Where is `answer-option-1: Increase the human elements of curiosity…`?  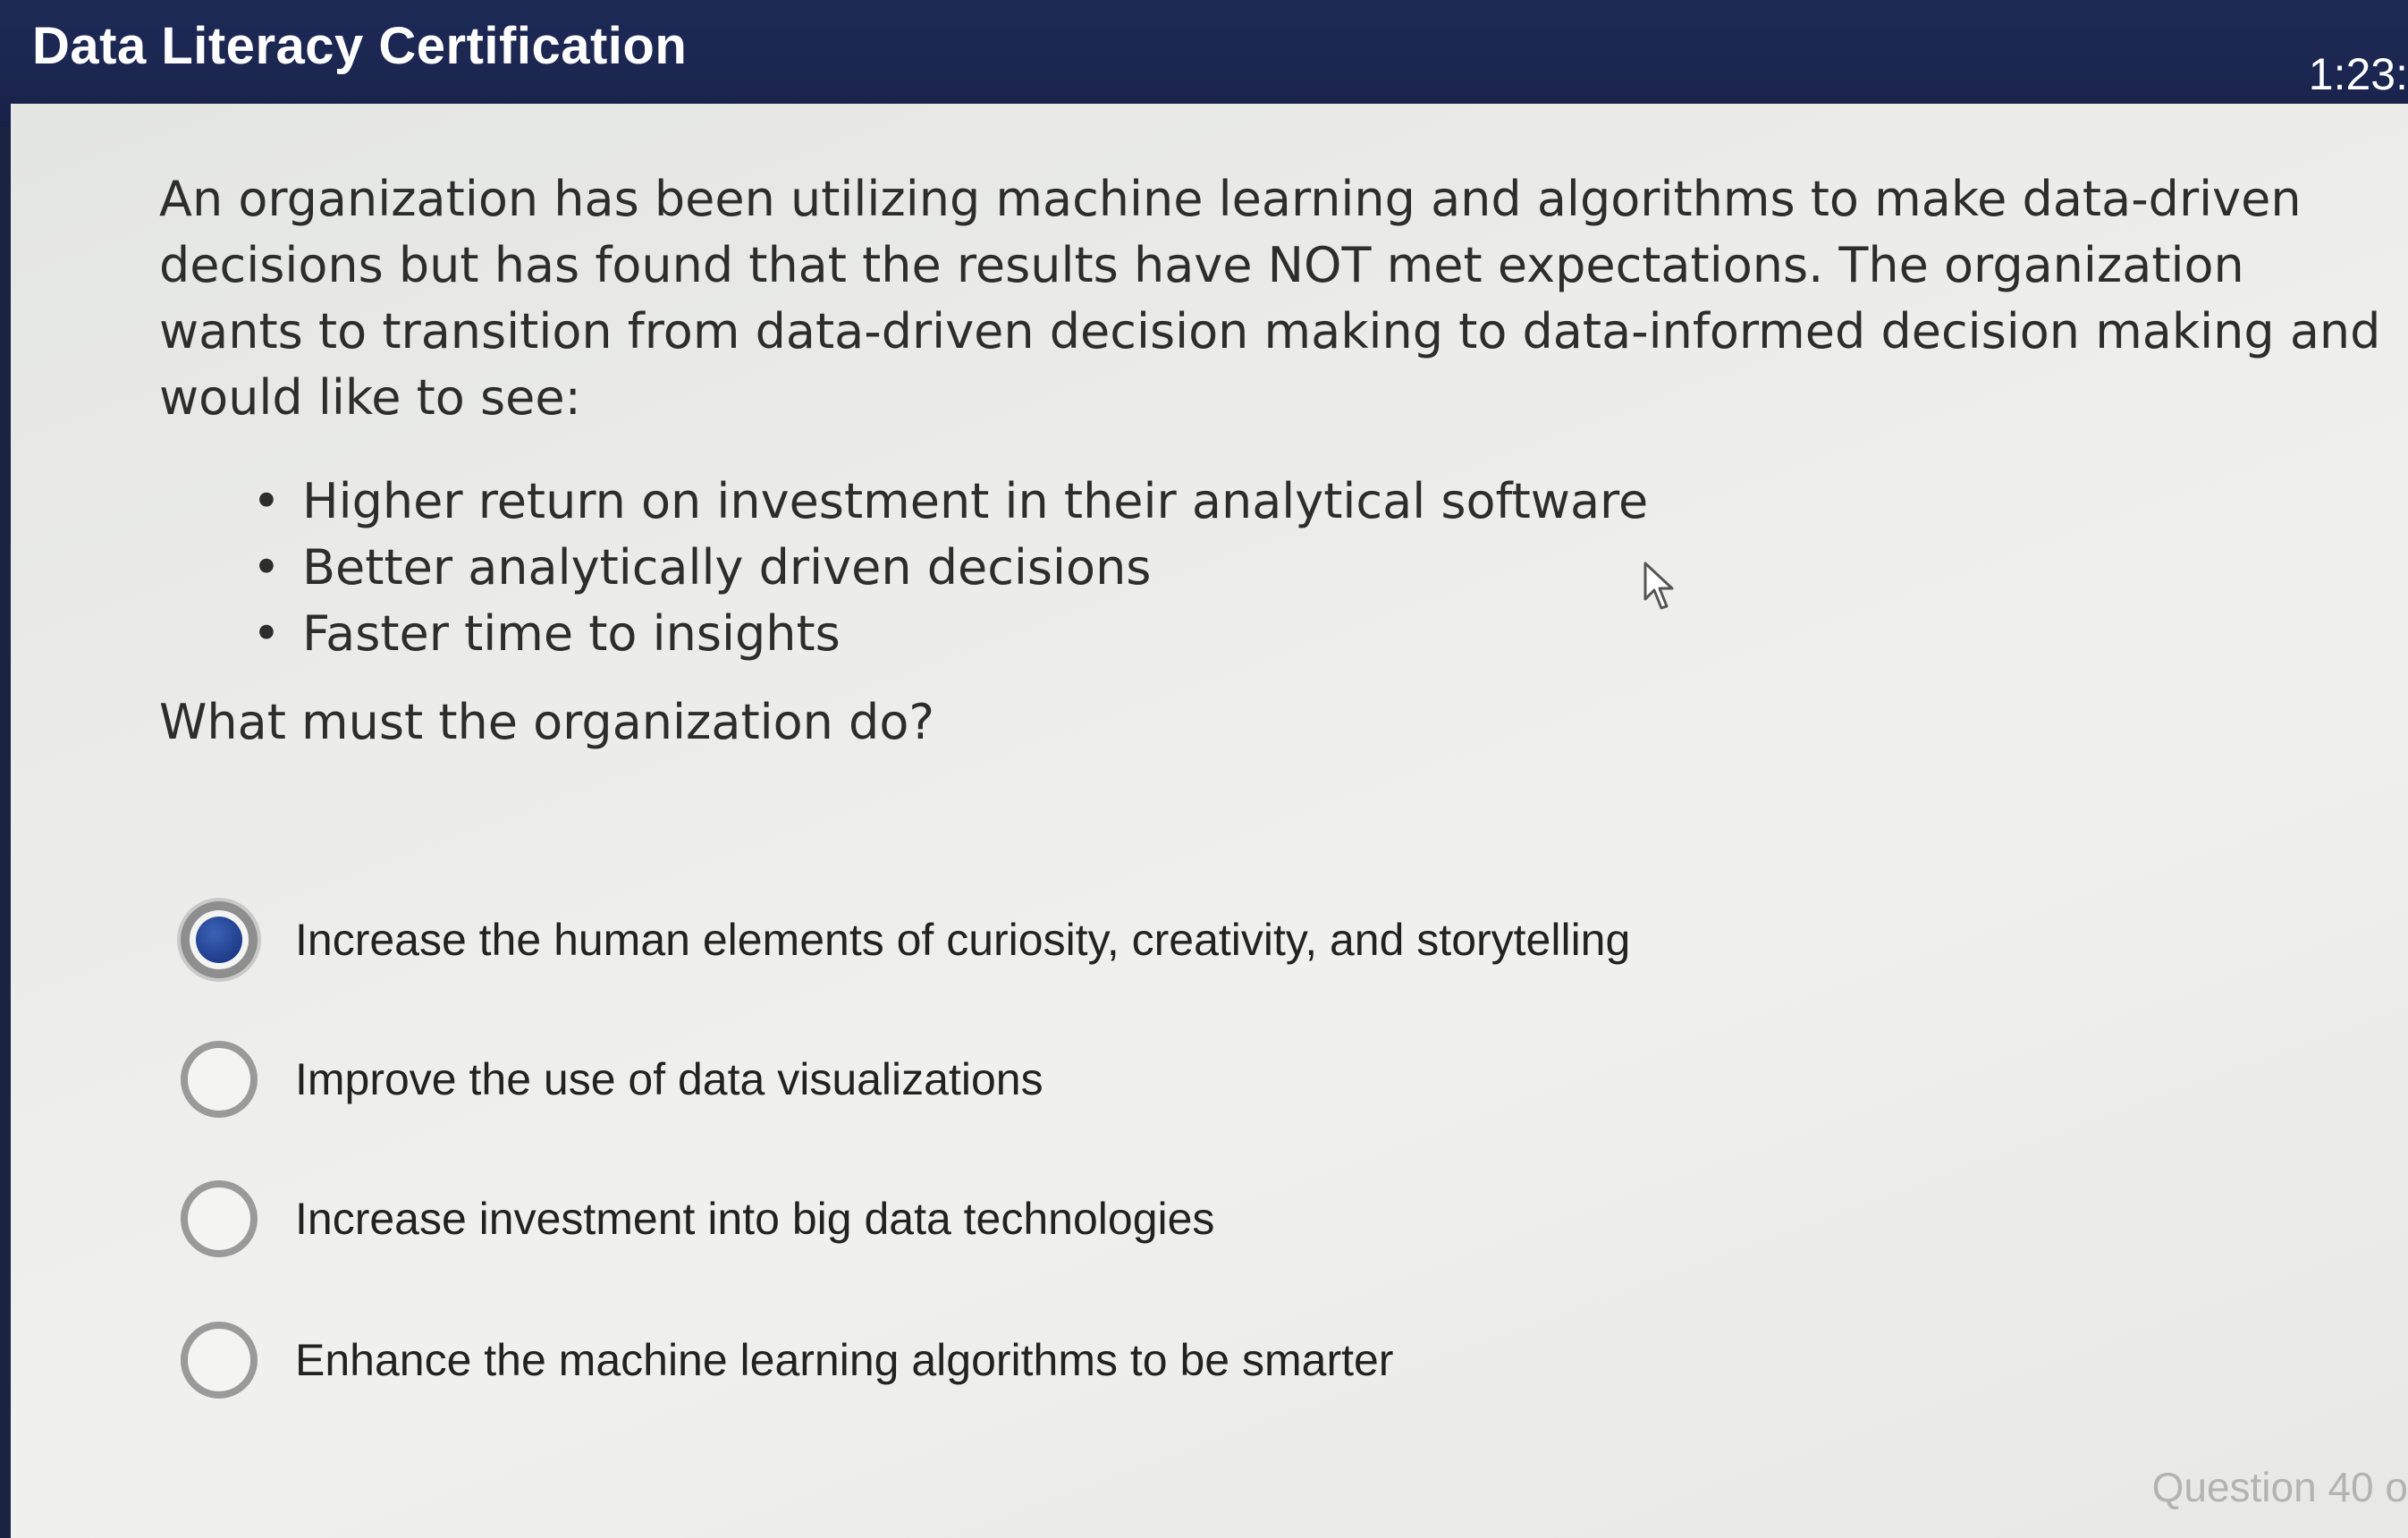 answer-option-1: Increase the human elements of curiosity… is located at coordinates (1209, 940).